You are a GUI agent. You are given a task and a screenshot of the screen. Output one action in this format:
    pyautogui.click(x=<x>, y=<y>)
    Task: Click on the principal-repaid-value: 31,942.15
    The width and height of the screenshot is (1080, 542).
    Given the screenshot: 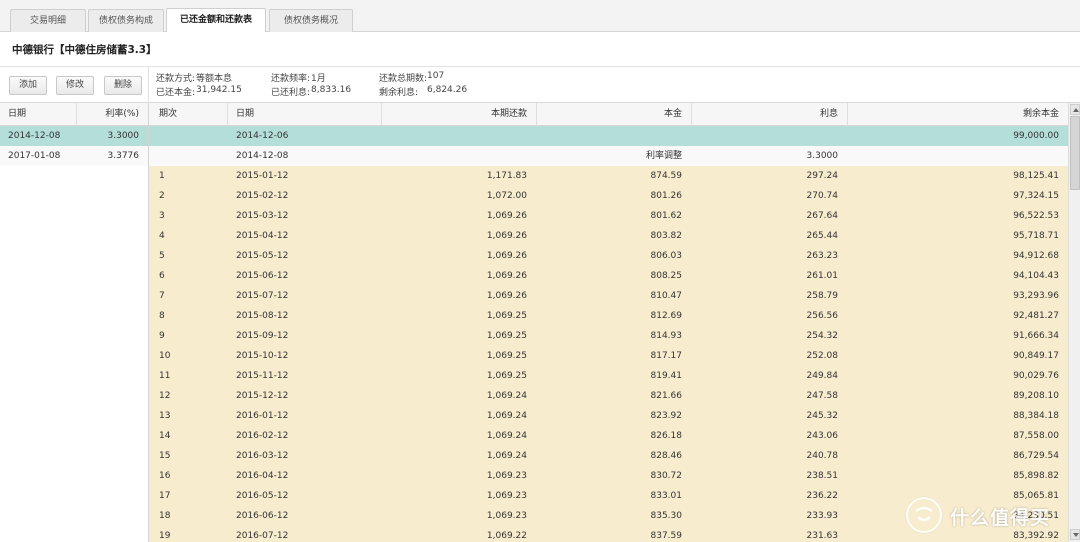 What is the action you would take?
    pyautogui.click(x=219, y=90)
    